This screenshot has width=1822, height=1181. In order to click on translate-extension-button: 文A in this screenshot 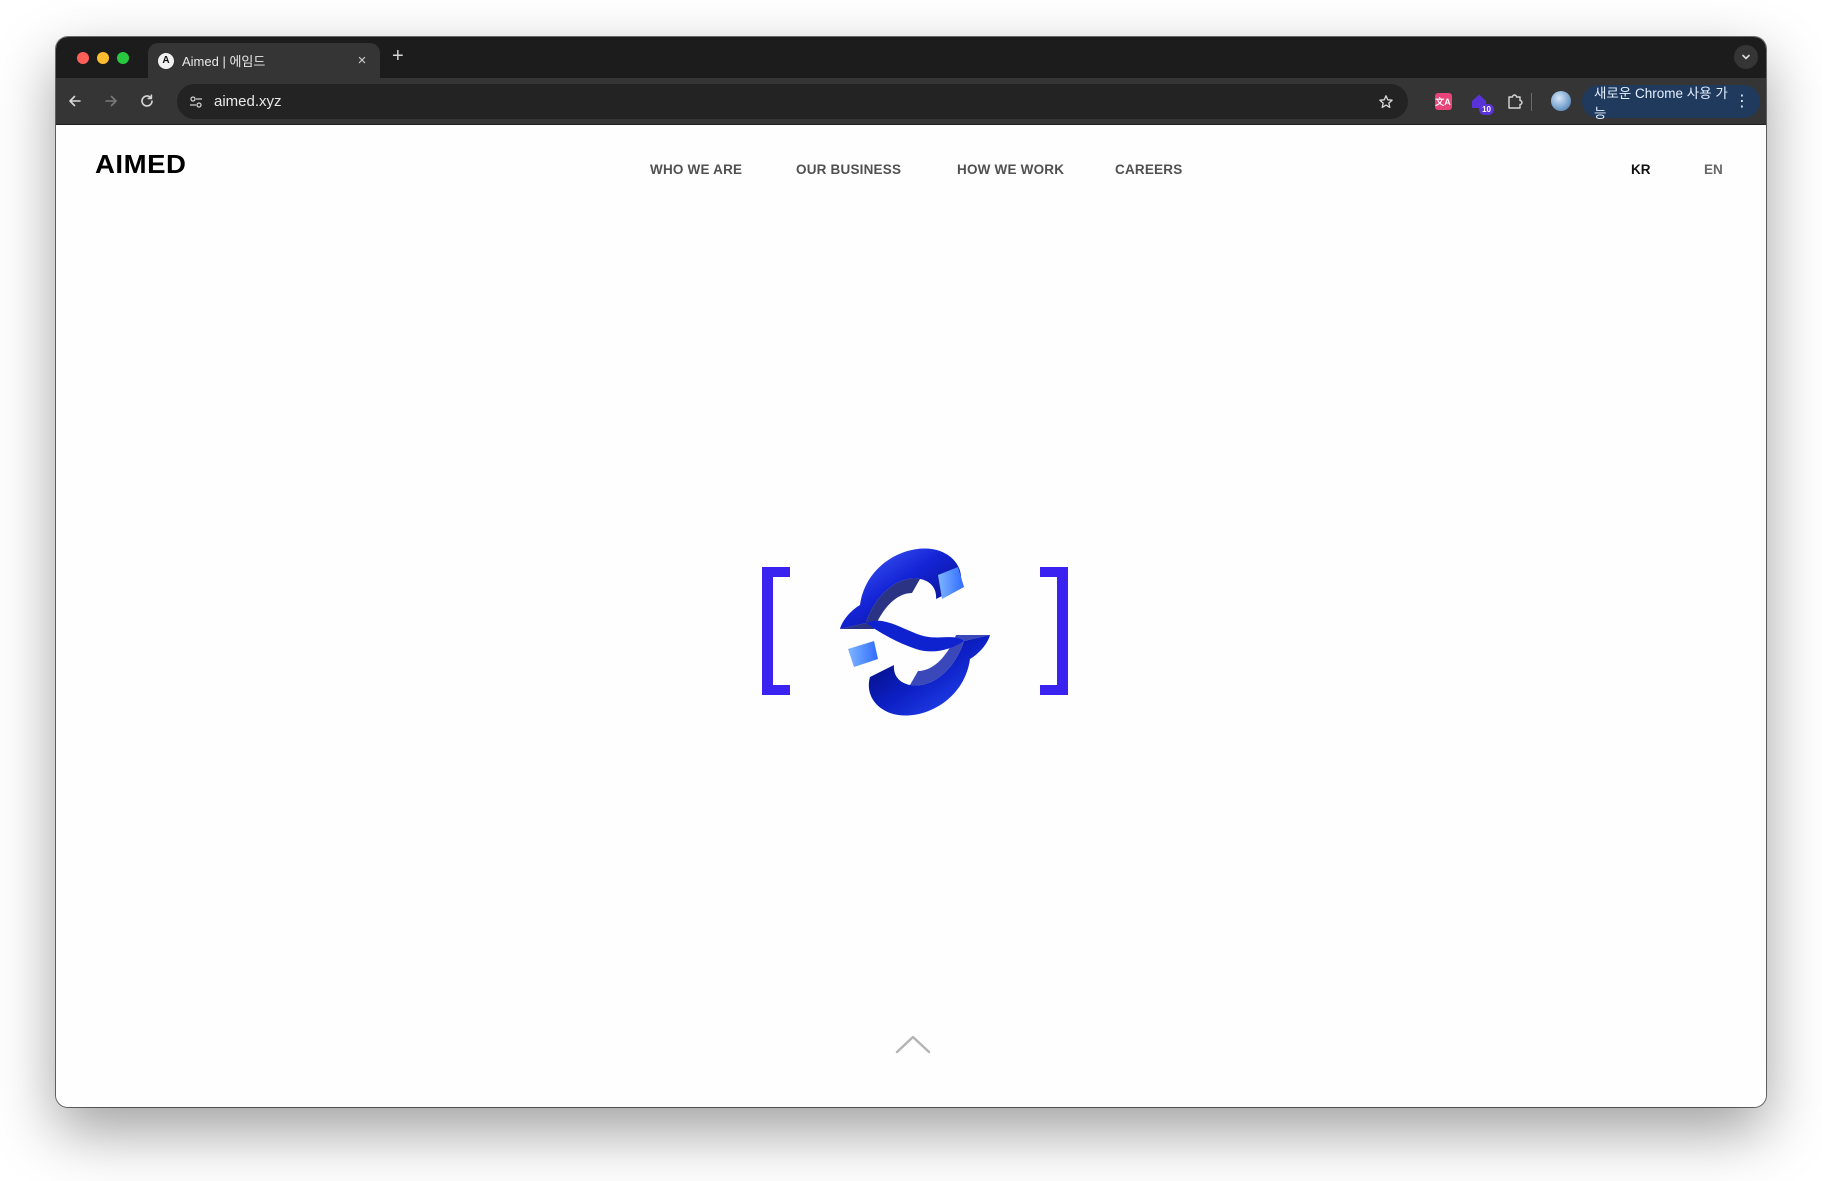, I will do `click(1443, 101)`.